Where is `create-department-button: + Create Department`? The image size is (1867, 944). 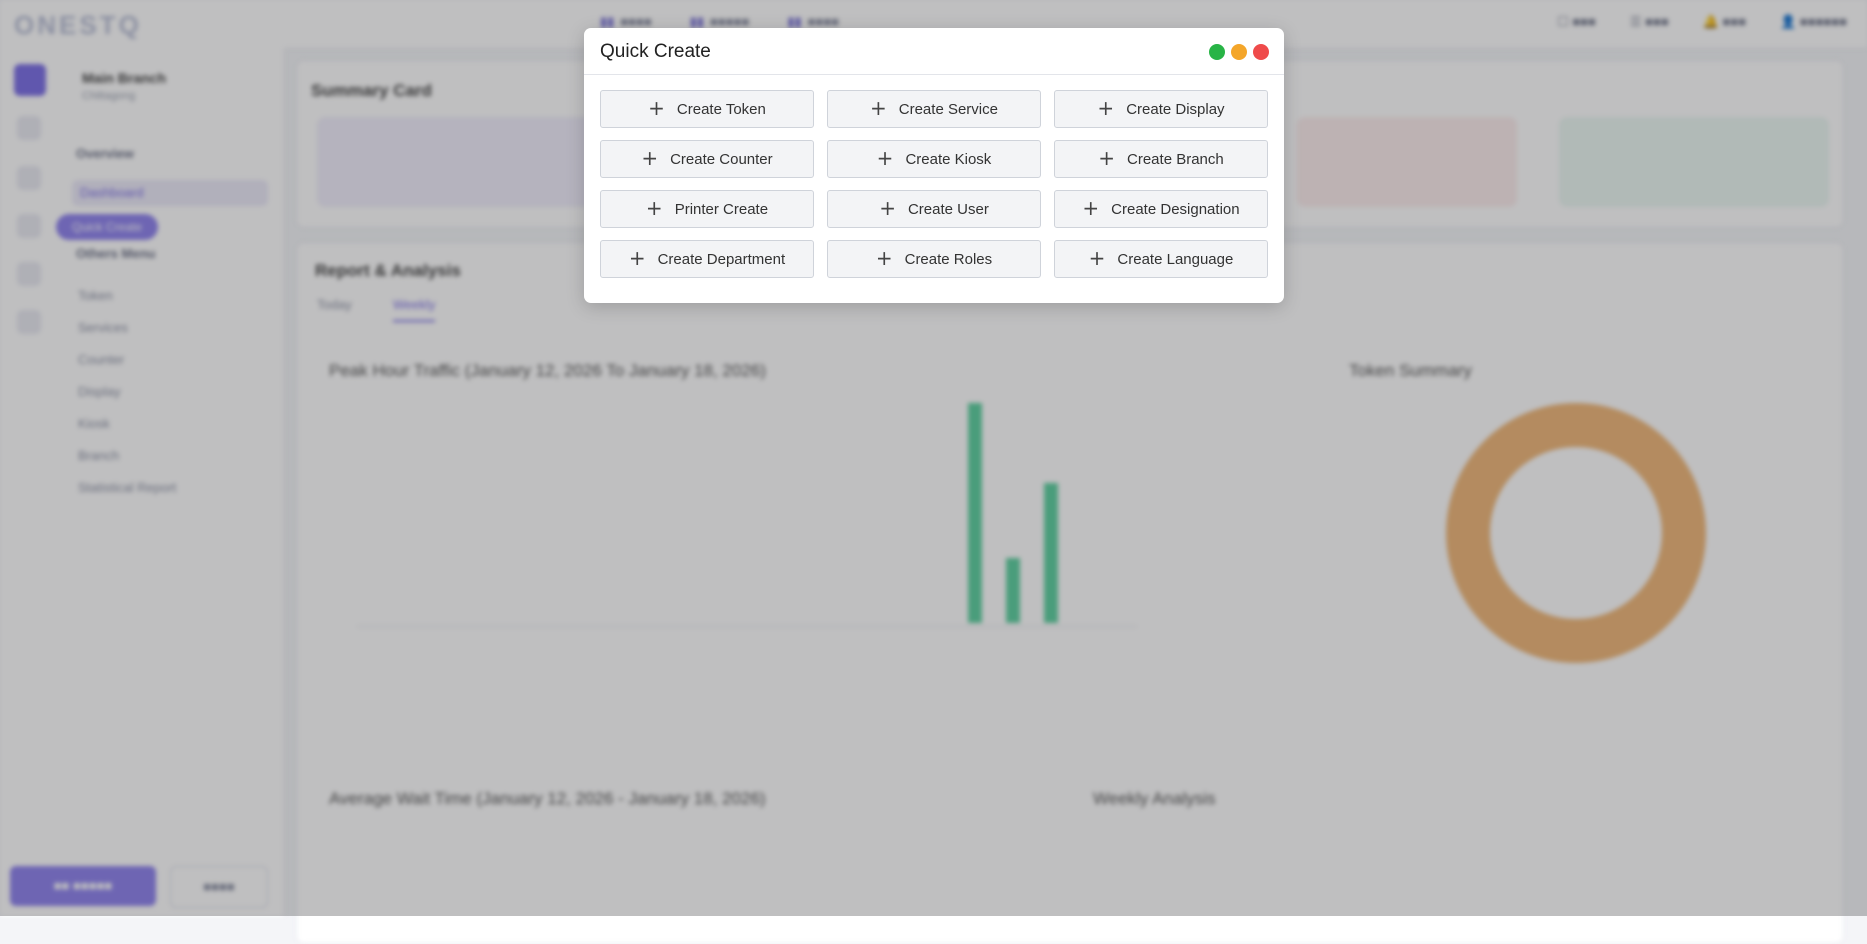
create-department-button: + Create Department is located at coordinates (707, 259).